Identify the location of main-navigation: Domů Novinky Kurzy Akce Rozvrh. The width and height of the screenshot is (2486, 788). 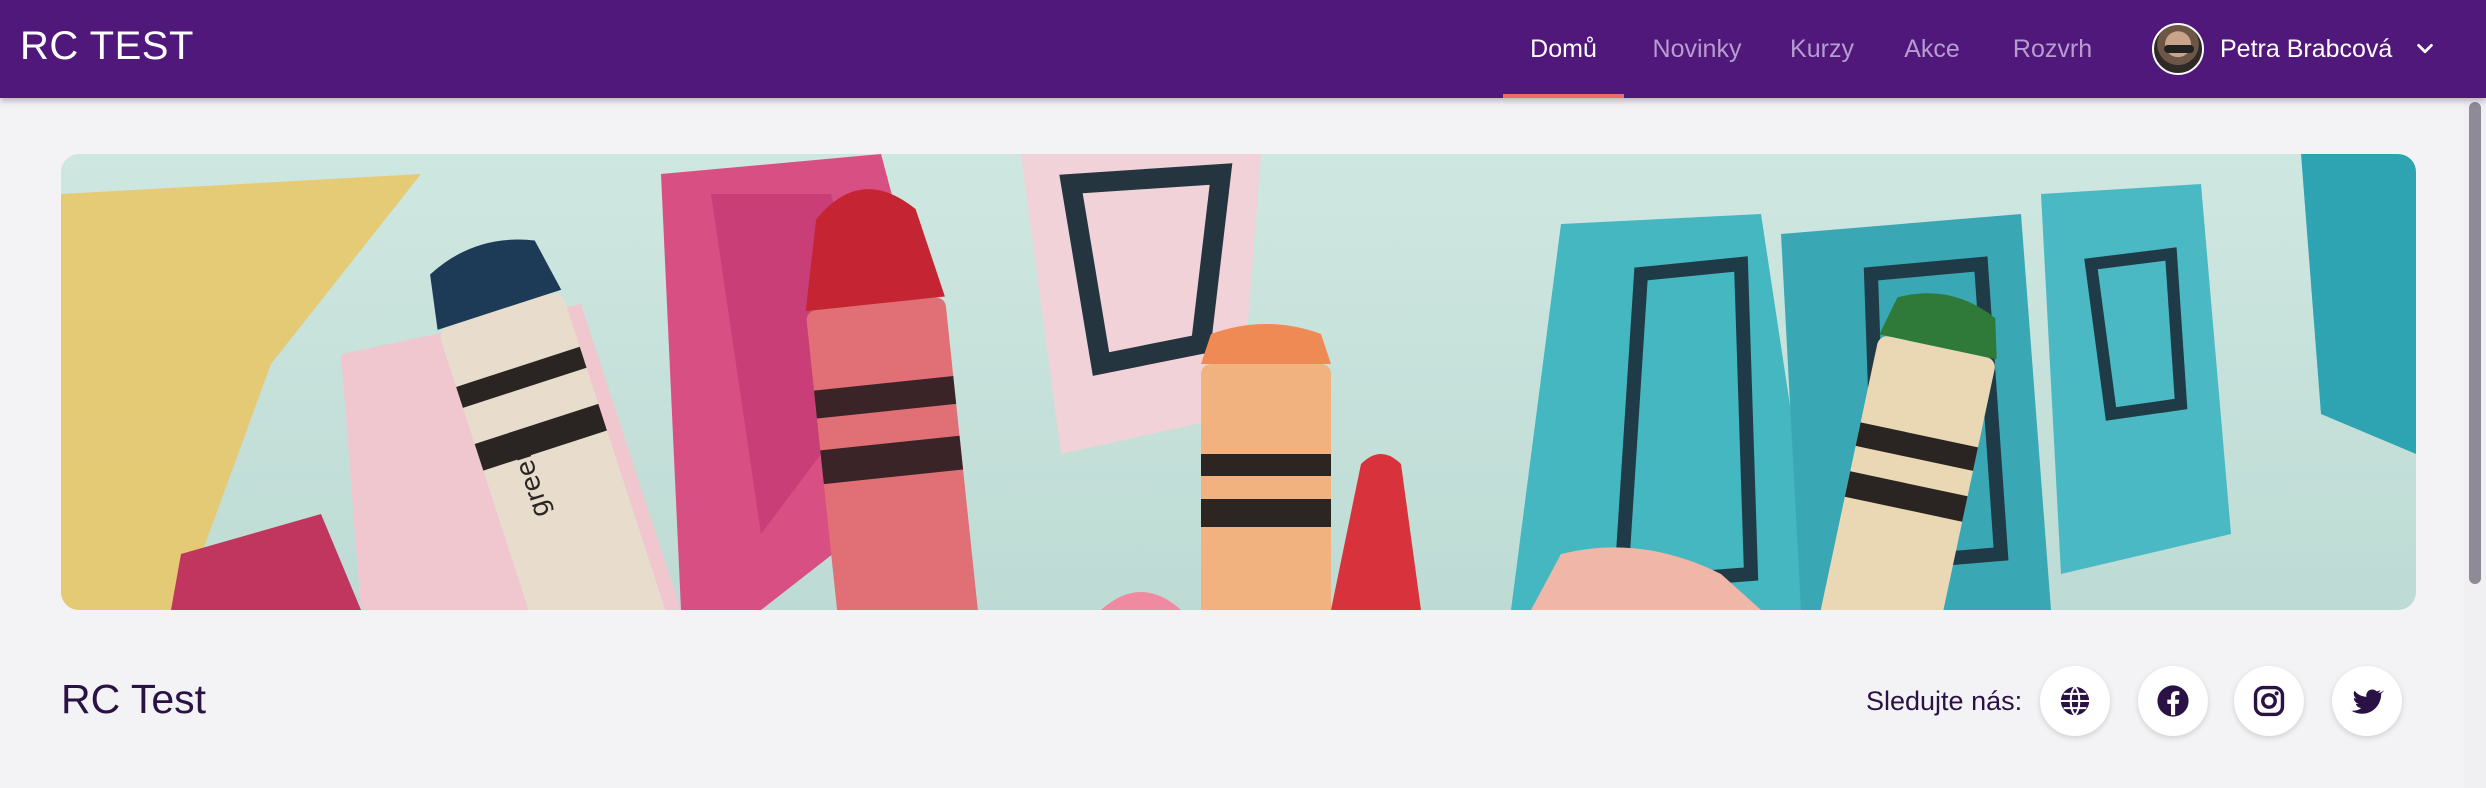
(1809, 49).